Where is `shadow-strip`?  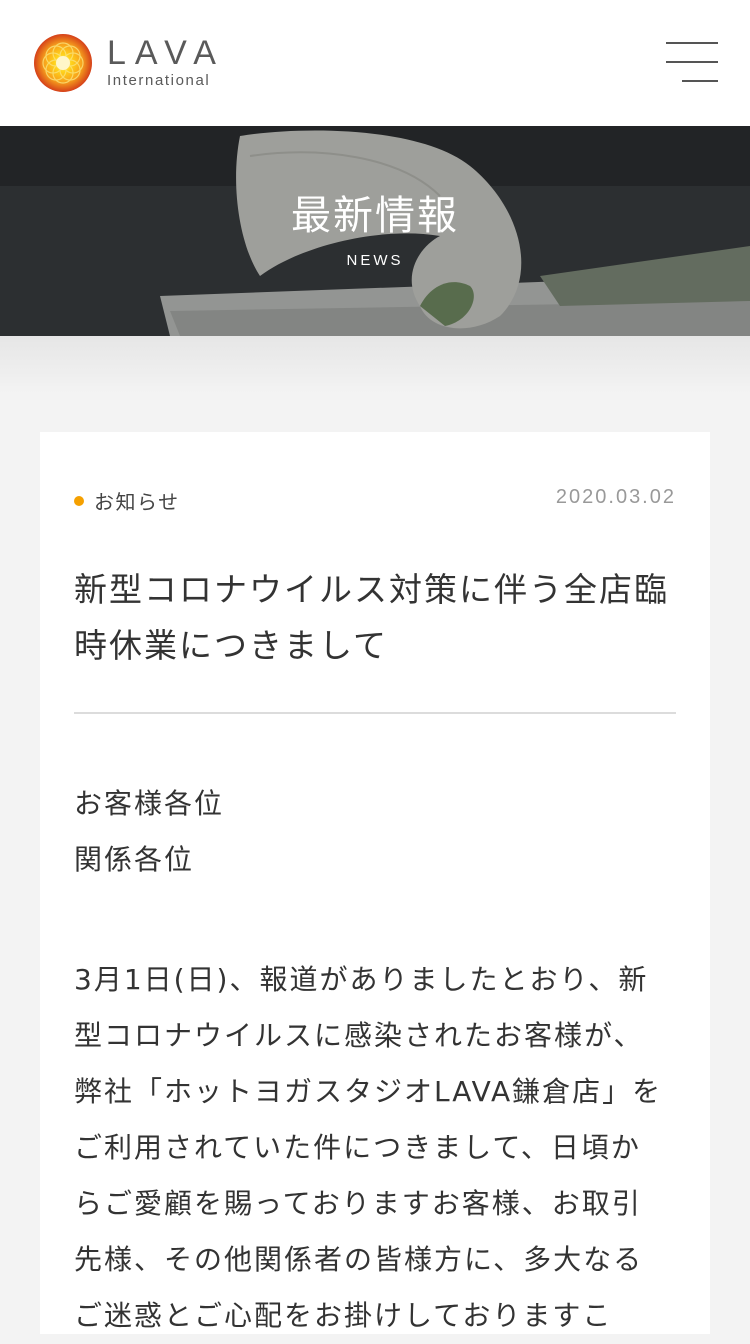 shadow-strip is located at coordinates (375, 384).